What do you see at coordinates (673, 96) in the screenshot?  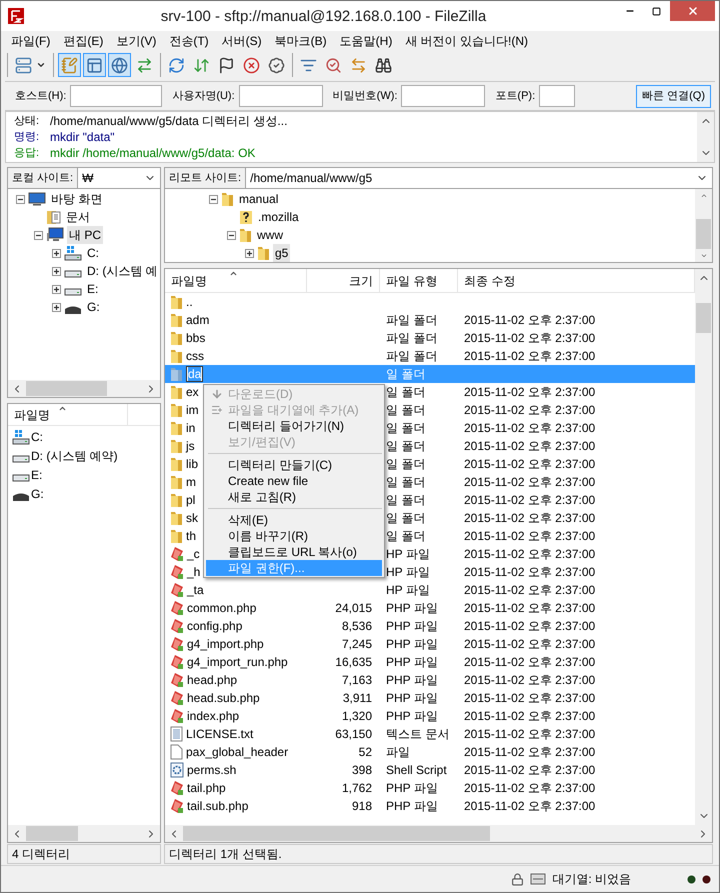 I see `quickconnect-button: 빠른 연결(Q)` at bounding box center [673, 96].